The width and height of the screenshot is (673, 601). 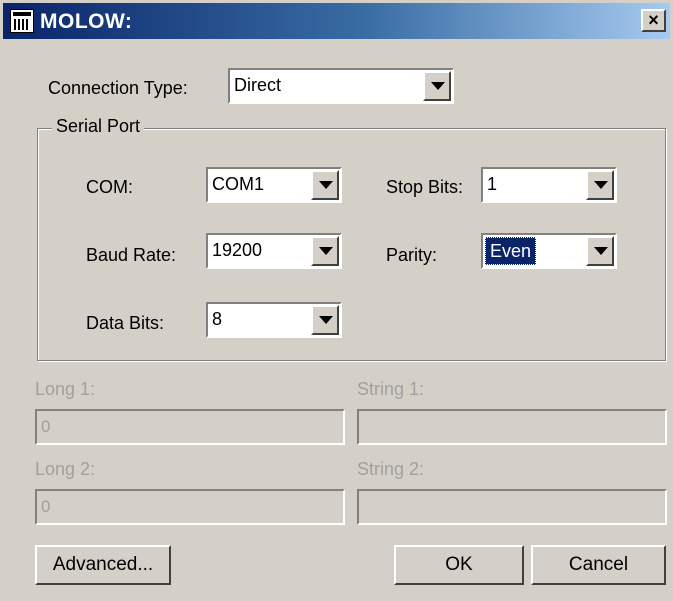 I want to click on parity-label: Parity:, so click(x=412, y=255).